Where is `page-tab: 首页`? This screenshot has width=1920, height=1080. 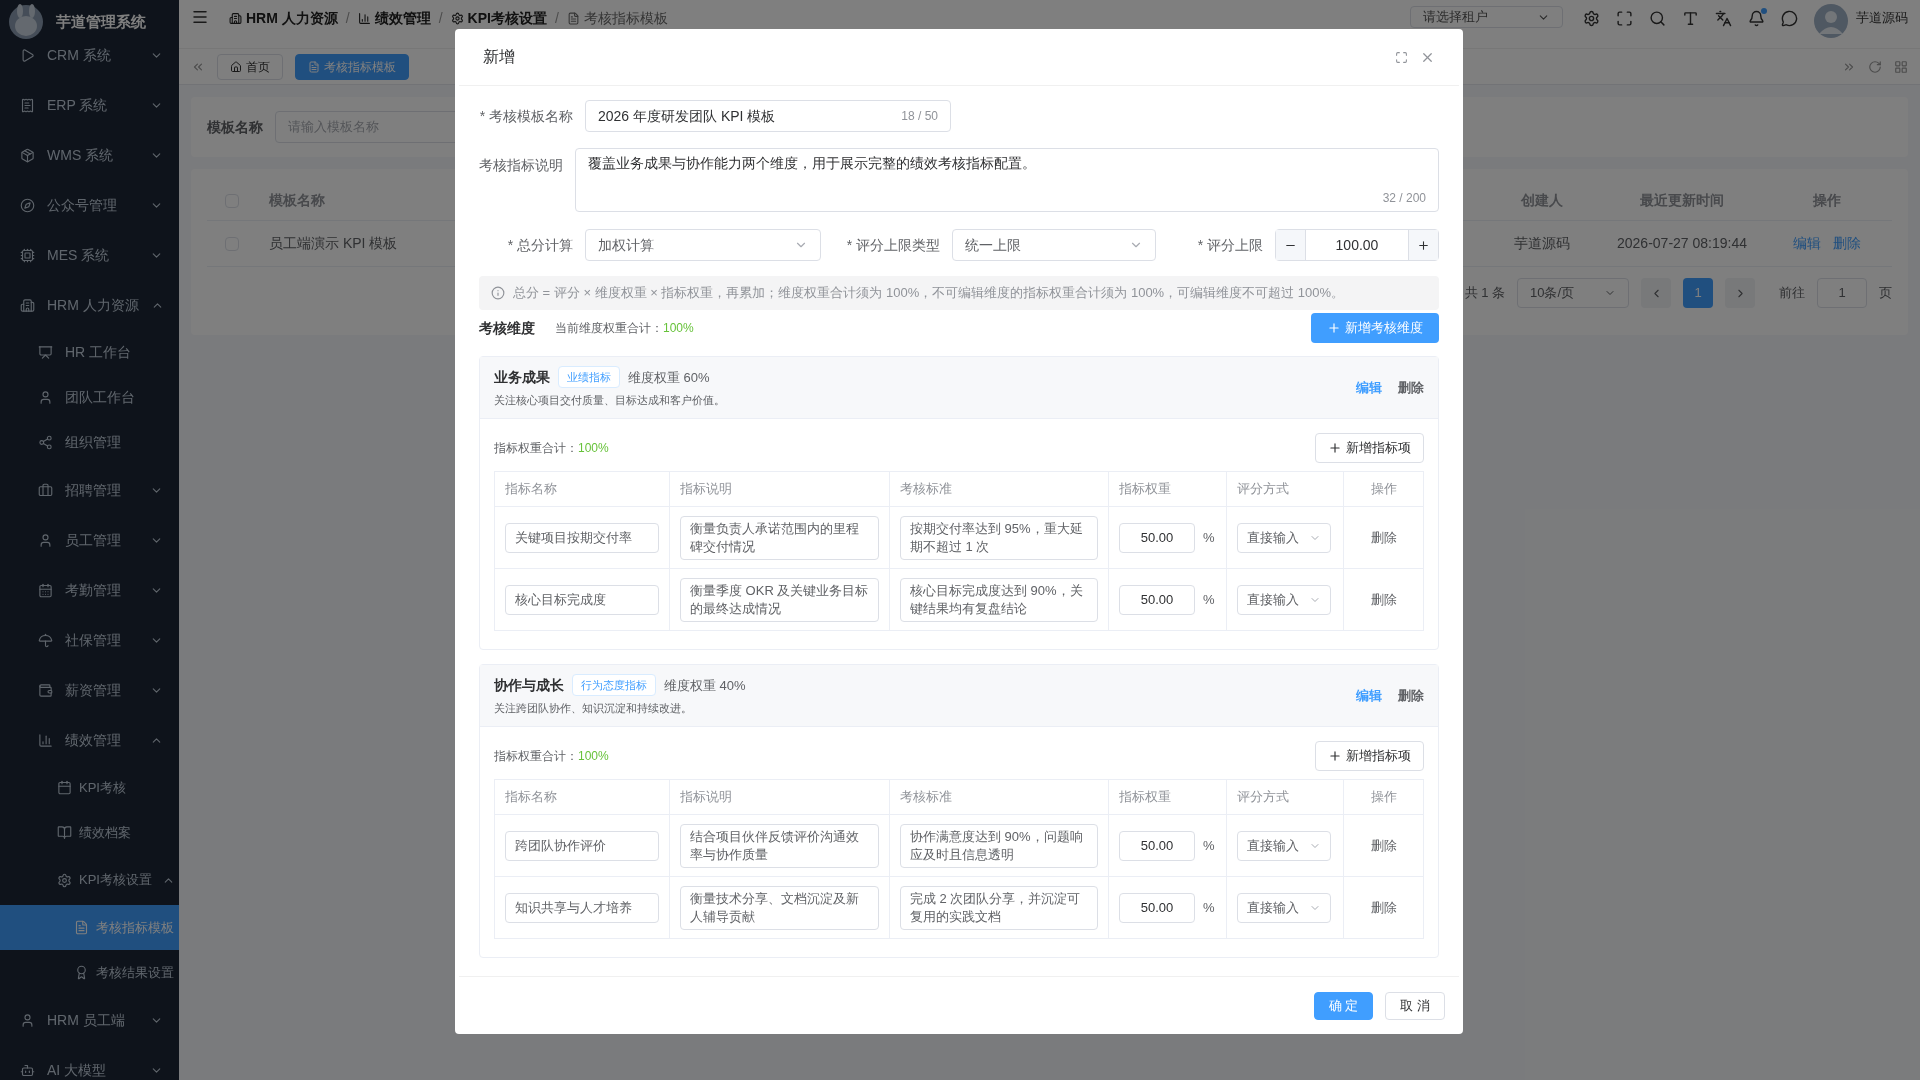 page-tab: 首页 is located at coordinates (250, 66).